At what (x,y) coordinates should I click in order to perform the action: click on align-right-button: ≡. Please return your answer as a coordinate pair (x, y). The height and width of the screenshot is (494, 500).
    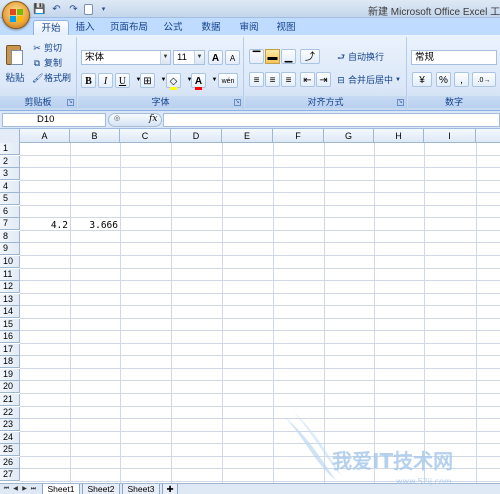
    Looking at the image, I should click on (288, 79).